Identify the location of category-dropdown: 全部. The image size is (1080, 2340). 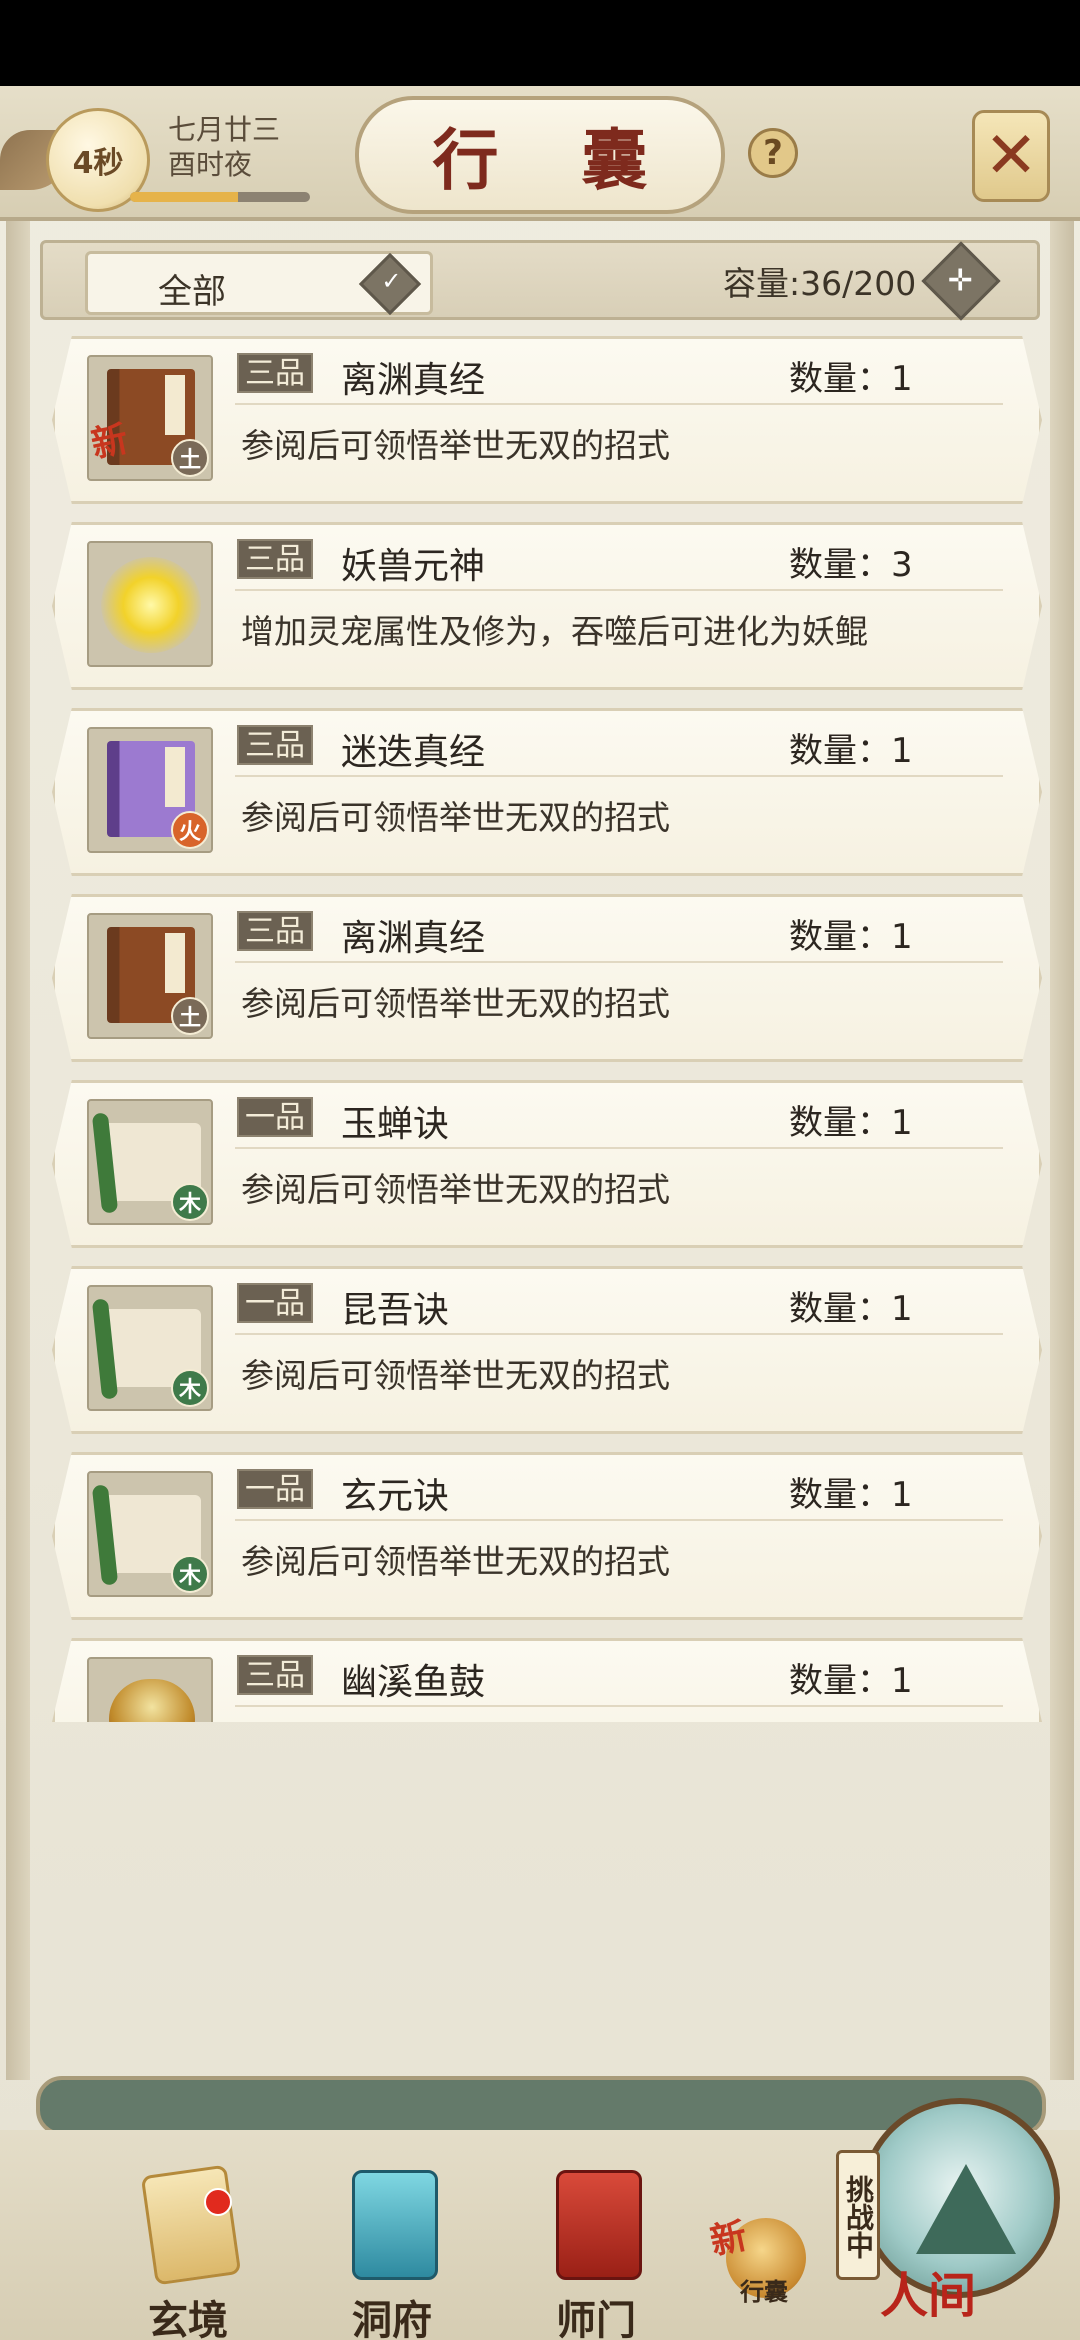
(259, 283).